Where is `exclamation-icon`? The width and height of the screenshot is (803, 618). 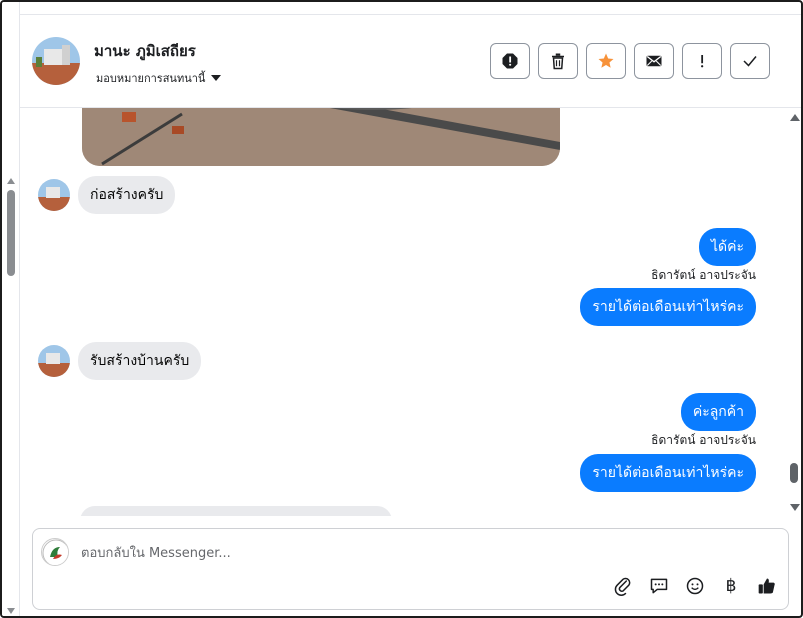 exclamation-icon is located at coordinates (702, 61).